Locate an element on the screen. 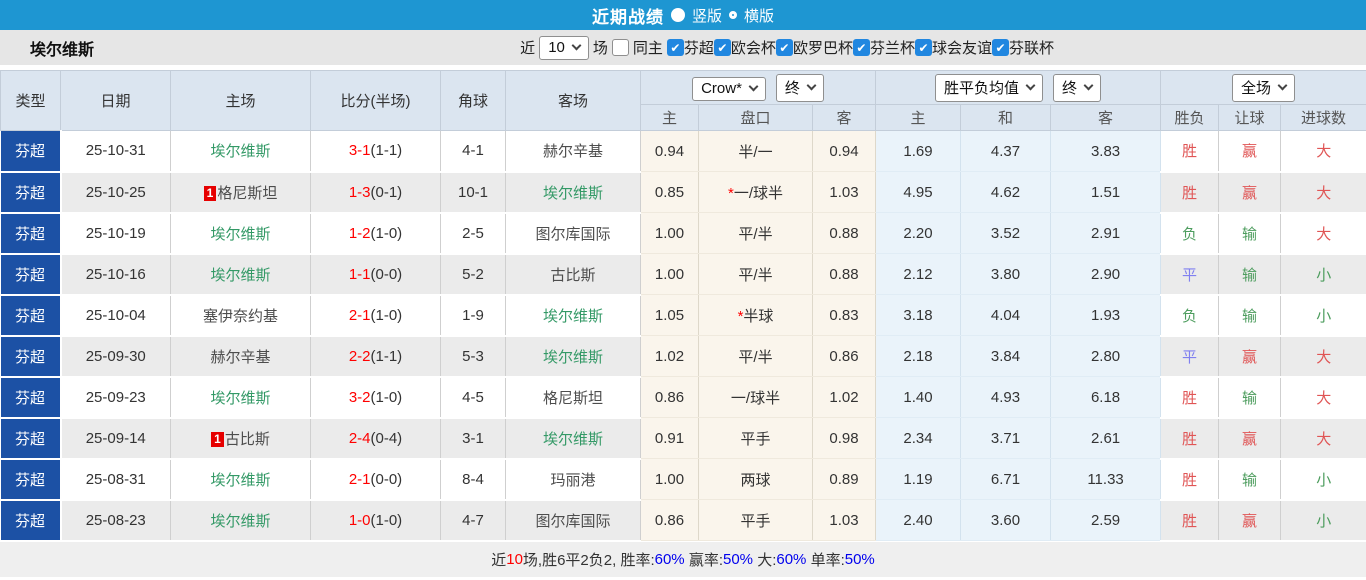 This screenshot has height=580, width=1366. avg-draw-cell: 3.80 is located at coordinates (1006, 274).